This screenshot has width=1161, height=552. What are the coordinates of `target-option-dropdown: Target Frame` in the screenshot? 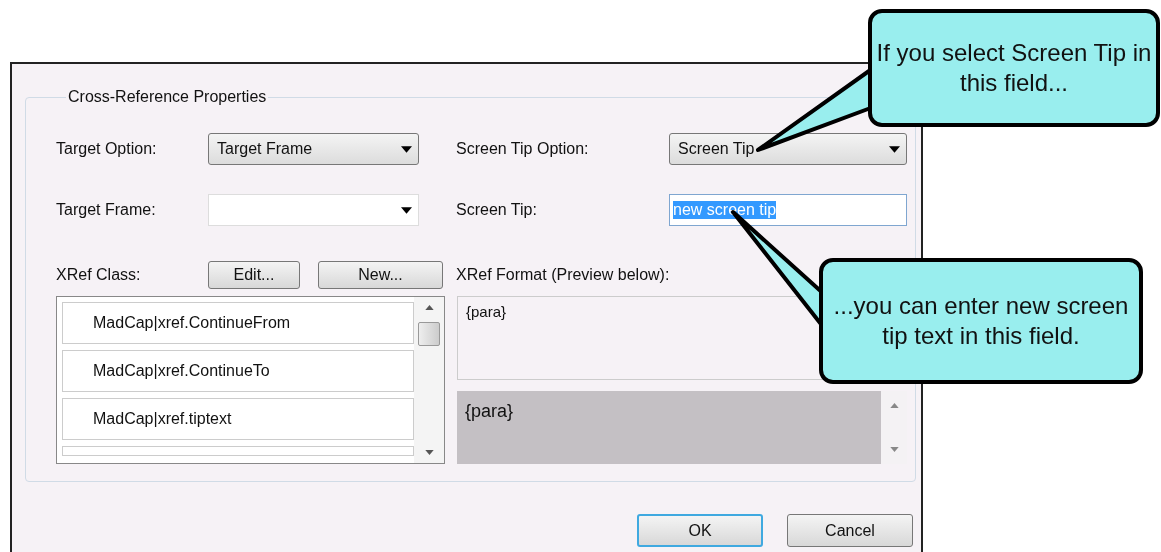 It's located at (313, 149).